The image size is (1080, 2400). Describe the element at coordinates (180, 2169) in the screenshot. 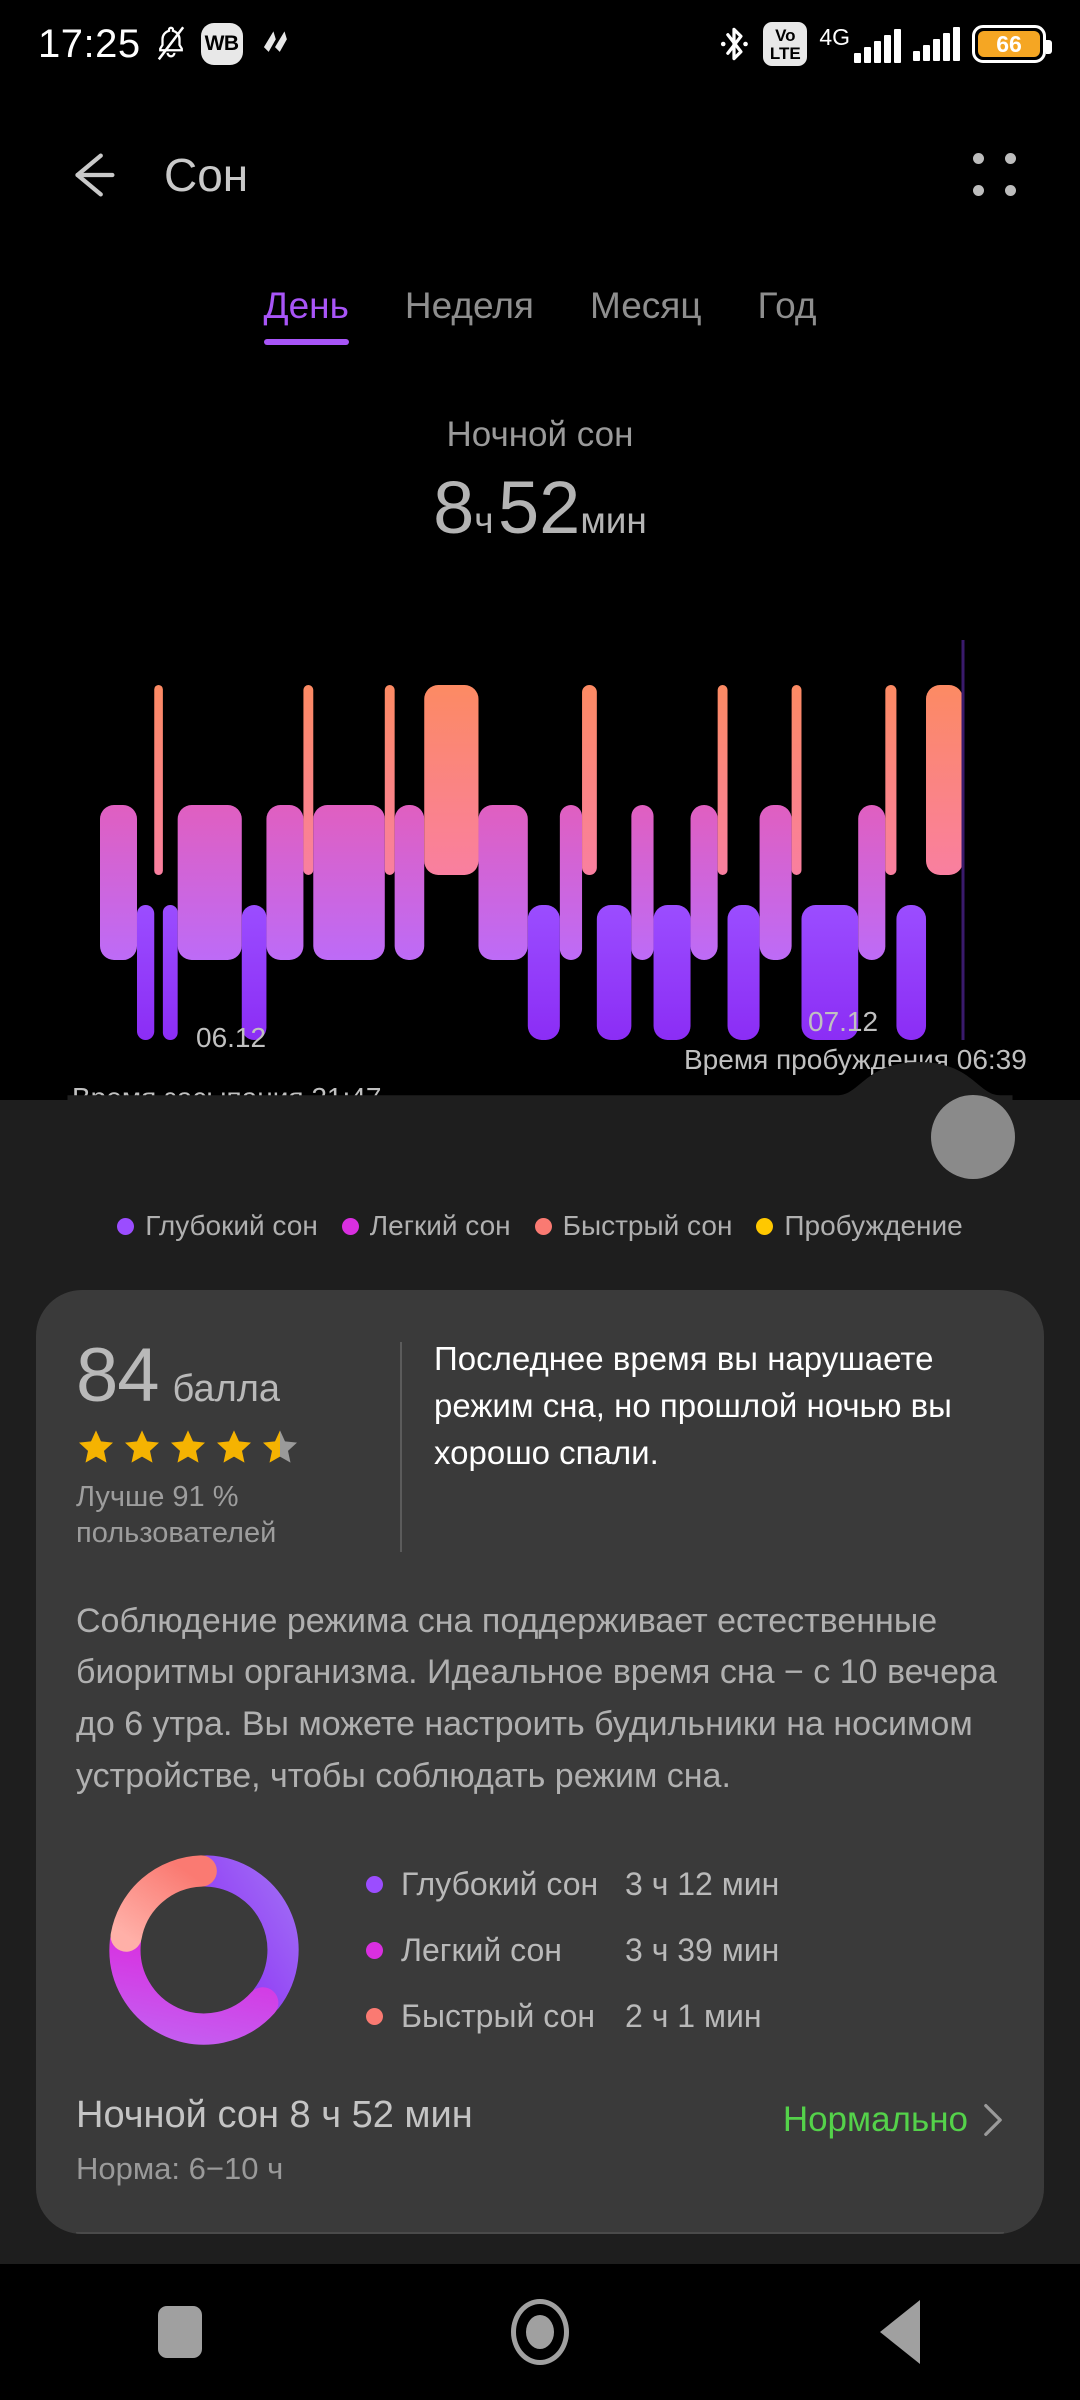

I see `footer-norm: Норма: 6−10 ч` at that location.